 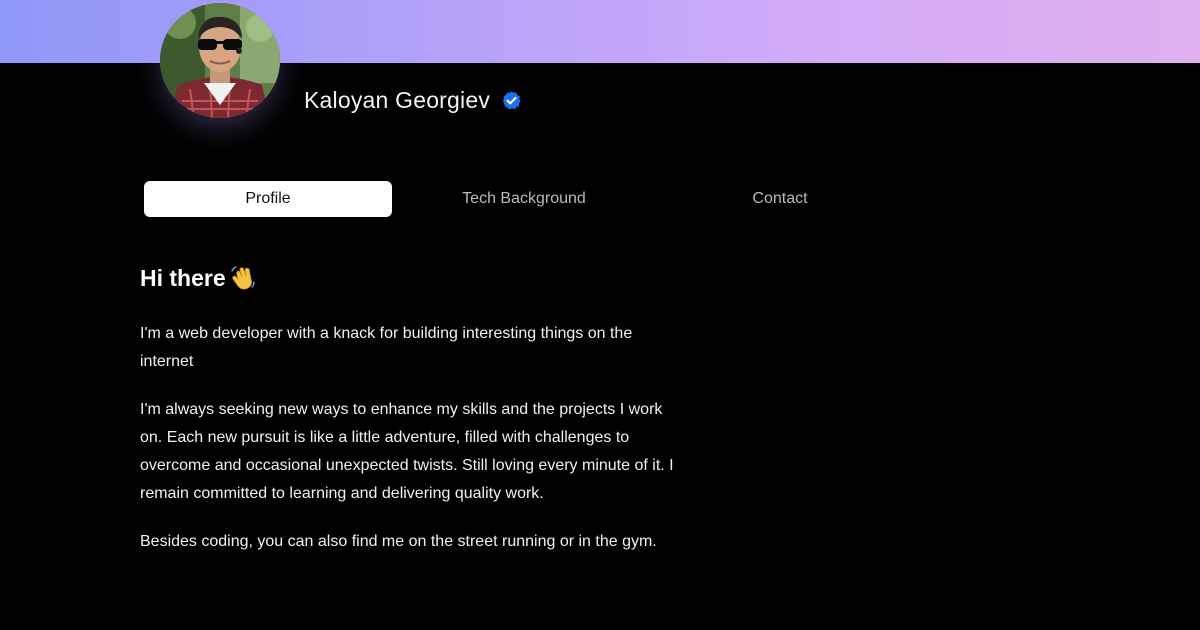 I want to click on tab-profile: Profile, so click(x=268, y=199).